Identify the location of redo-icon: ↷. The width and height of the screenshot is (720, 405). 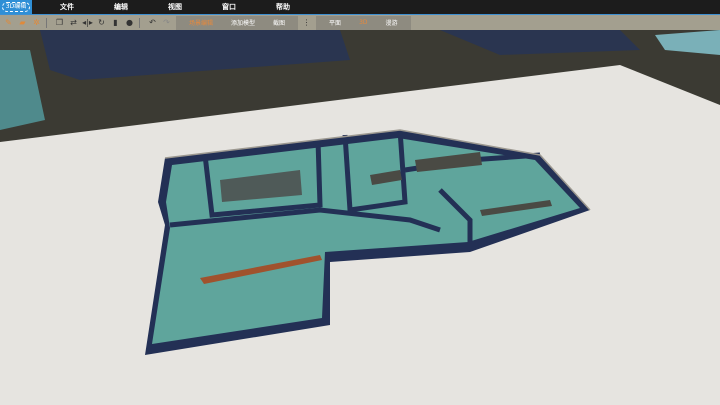
(166, 22).